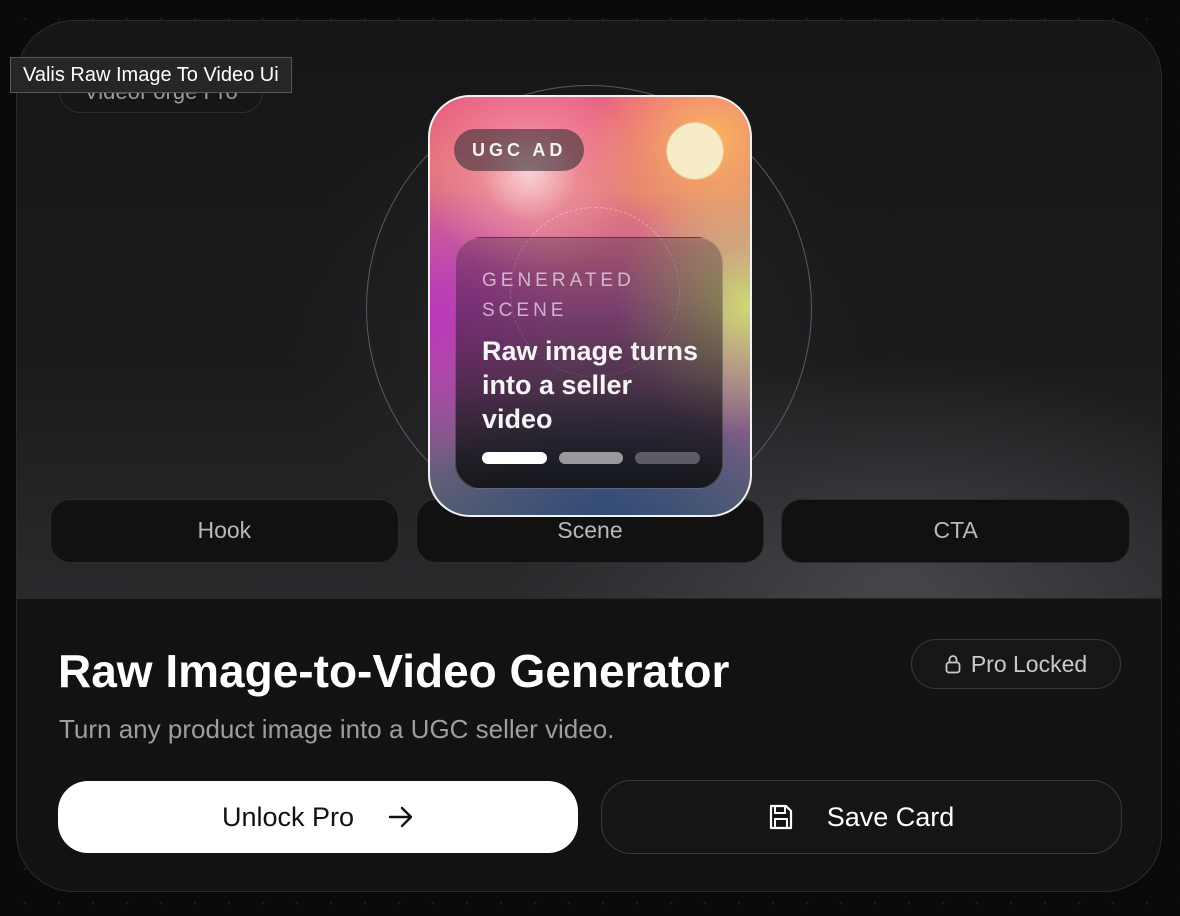 Image resolution: width=1180 pixels, height=916 pixels. Describe the element at coordinates (400, 817) in the screenshot. I see `arrow-right-icon` at that location.